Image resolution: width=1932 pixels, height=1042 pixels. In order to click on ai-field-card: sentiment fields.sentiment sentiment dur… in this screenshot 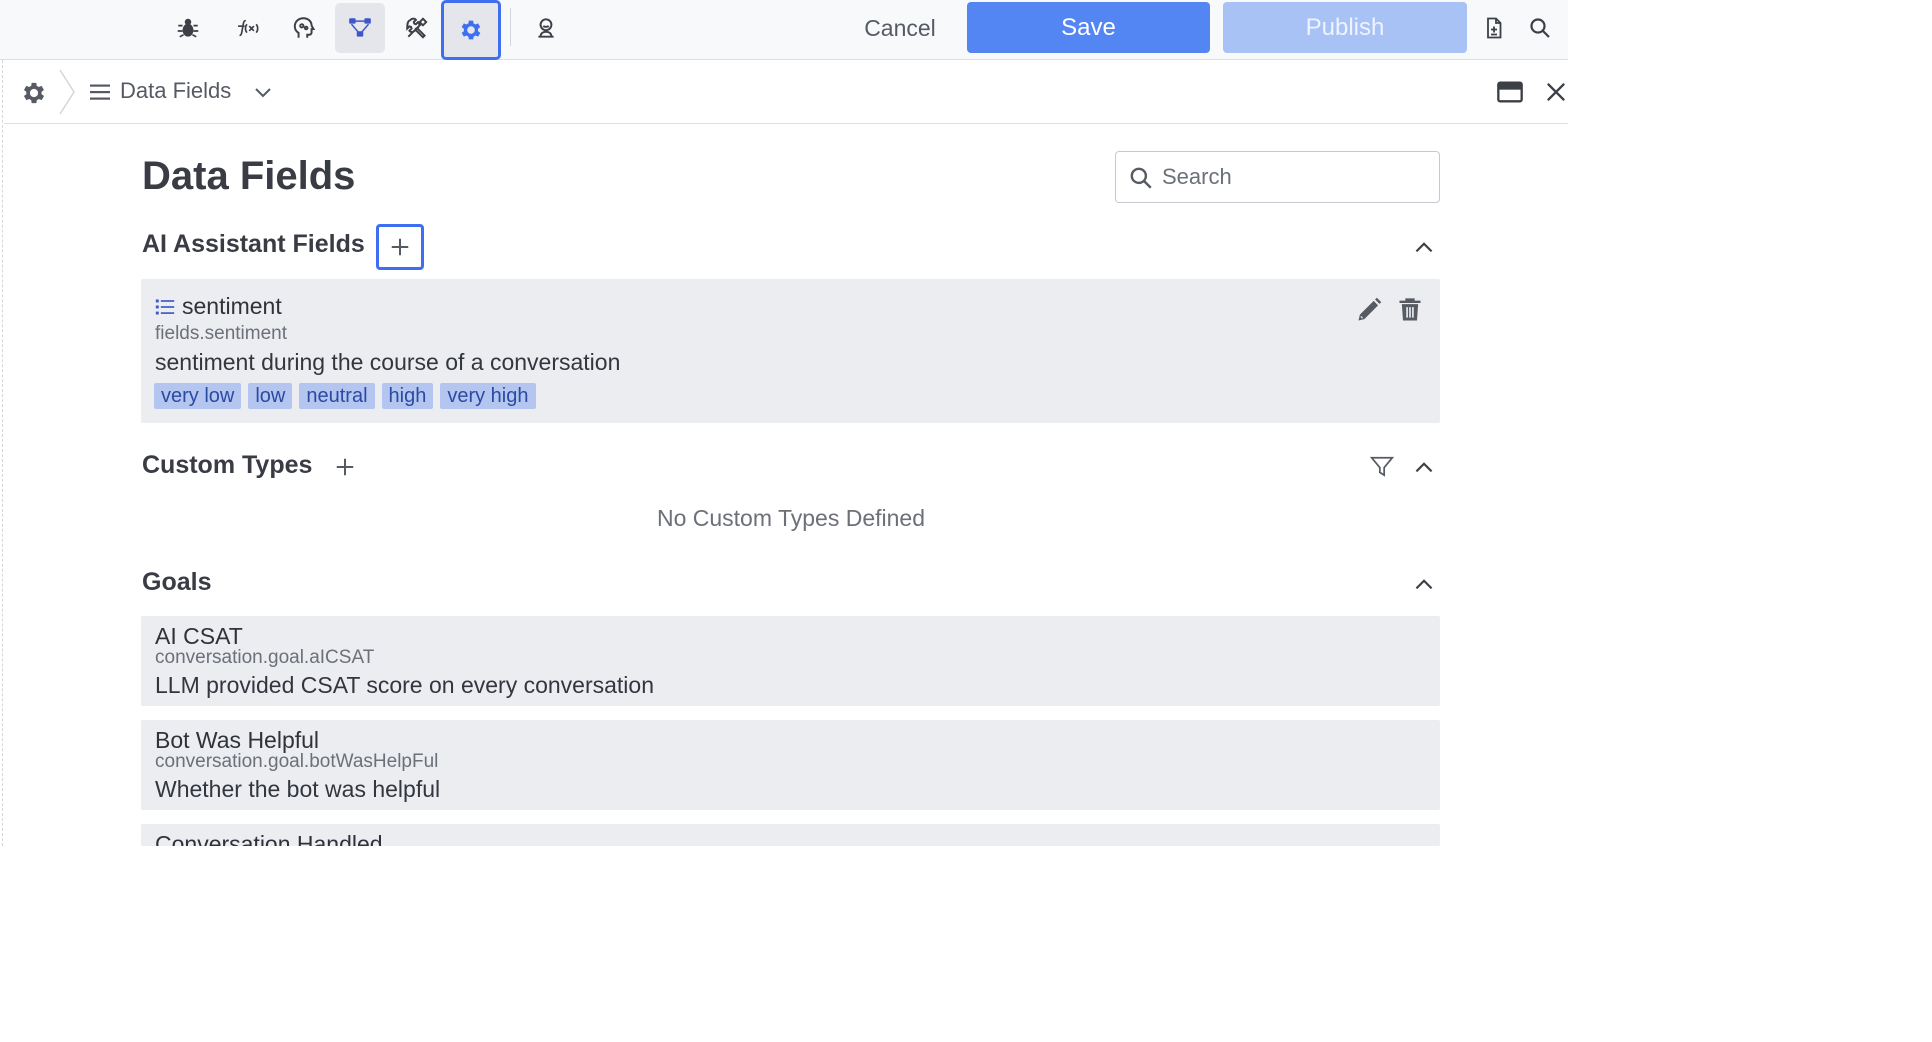, I will do `click(790, 351)`.